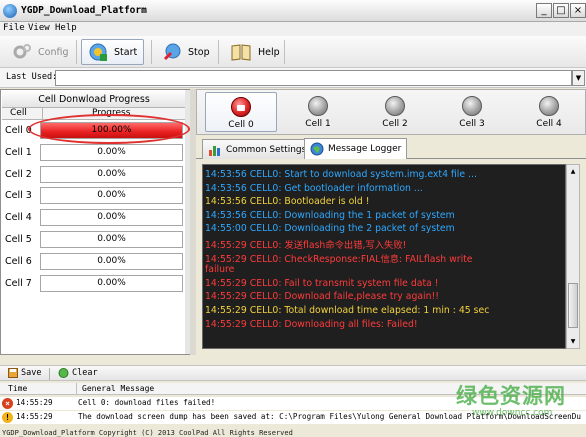  Describe the element at coordinates (18, 239) in the screenshot. I see `cell-row-label: Cell 5` at that location.